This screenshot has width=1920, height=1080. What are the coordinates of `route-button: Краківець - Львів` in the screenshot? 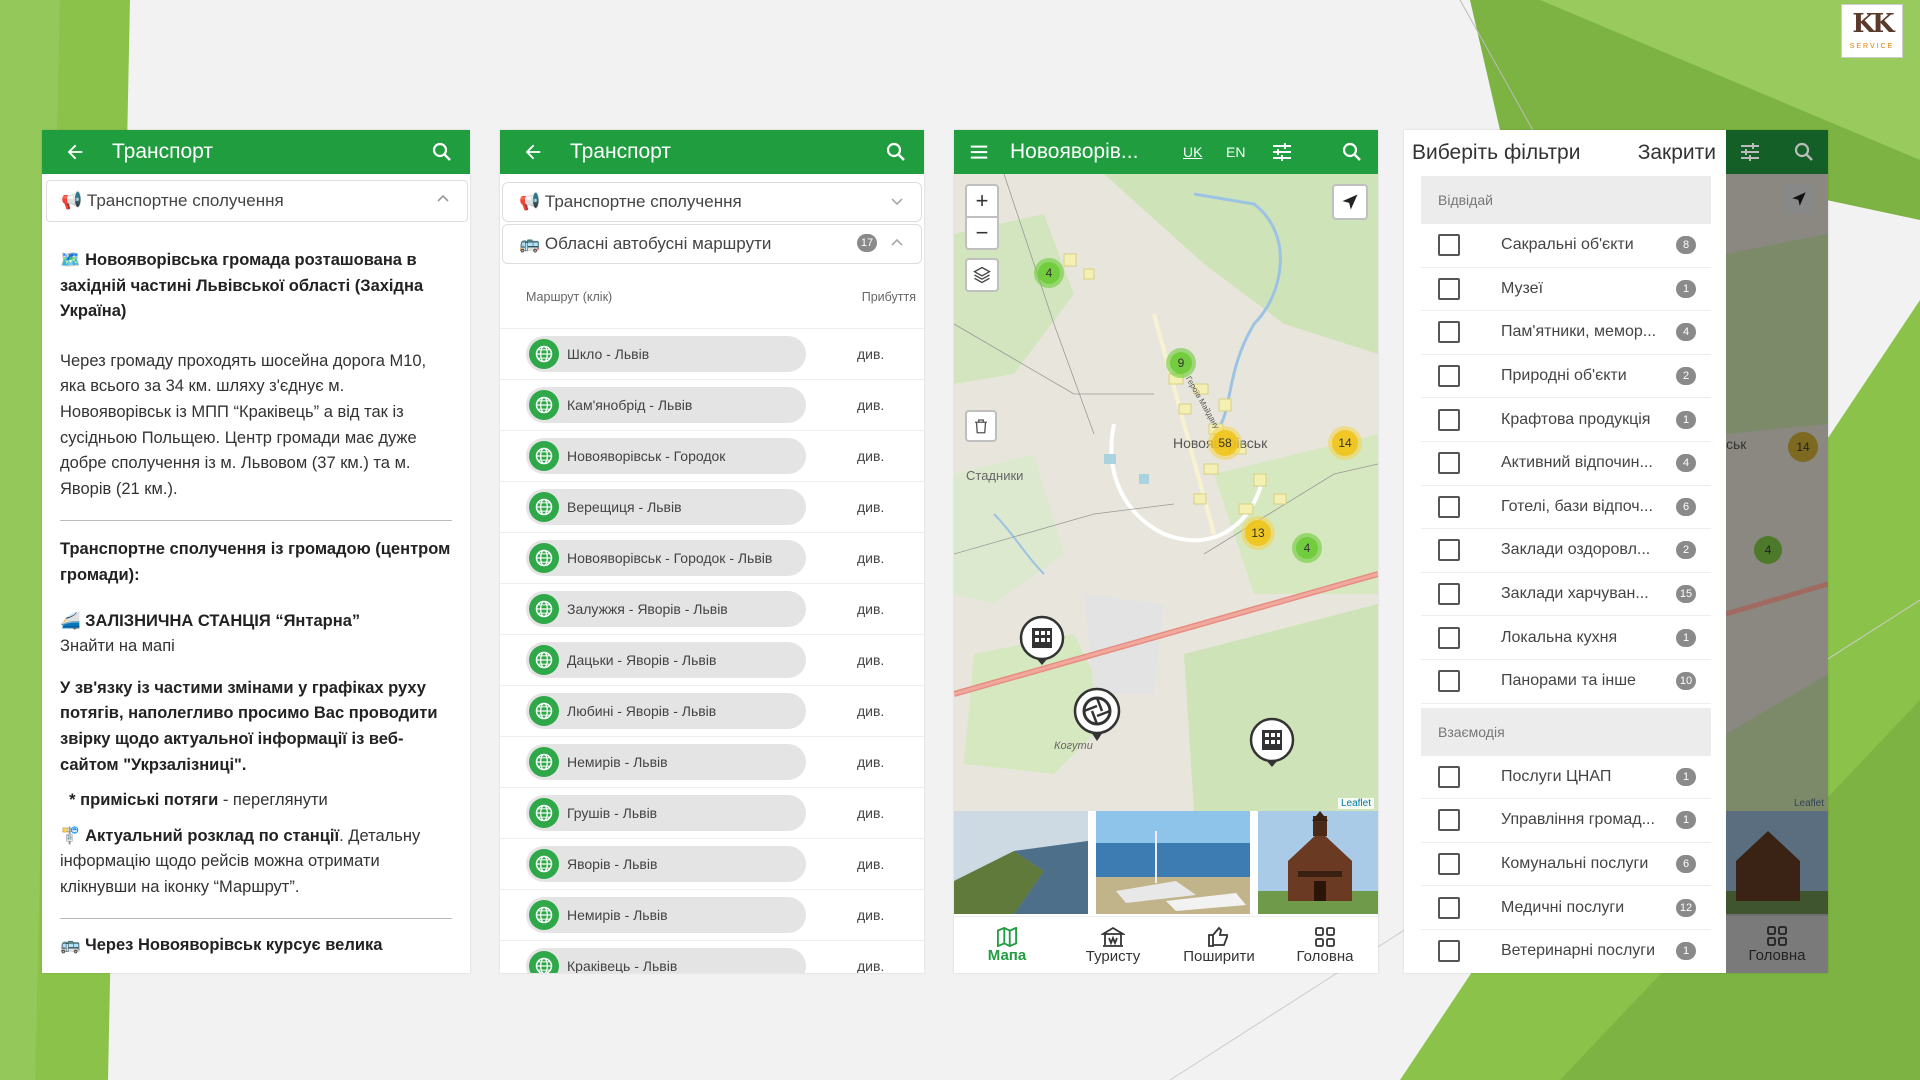 It's located at (666, 960).